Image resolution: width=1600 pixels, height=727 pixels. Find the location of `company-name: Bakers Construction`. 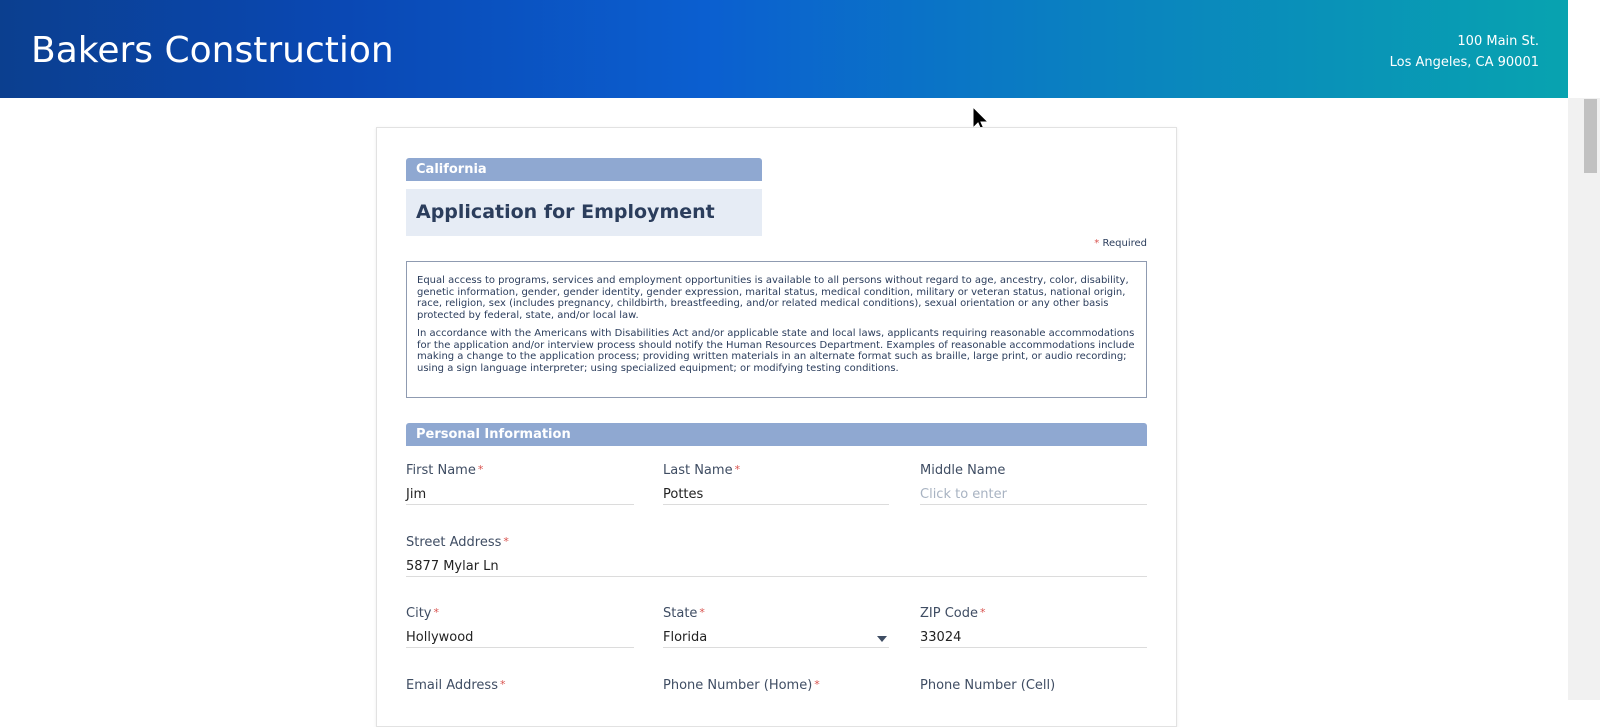

company-name: Bakers Construction is located at coordinates (212, 50).